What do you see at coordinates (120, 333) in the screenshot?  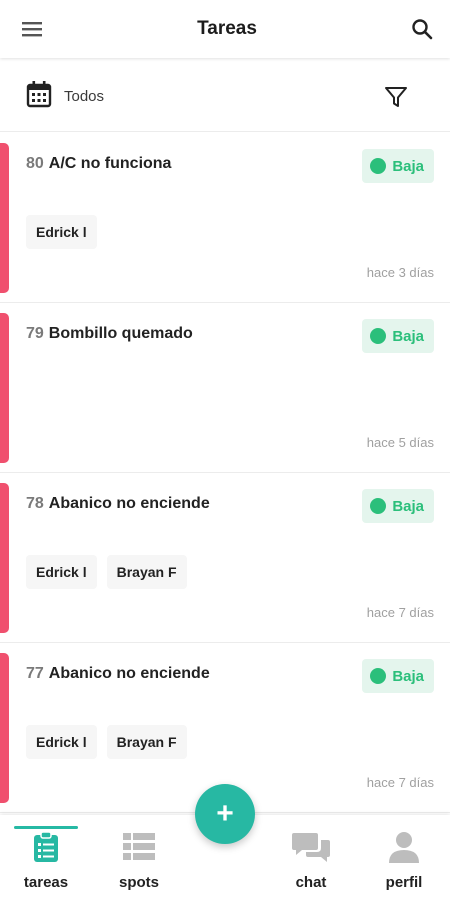 I see `task-name: Bombillo quemado` at bounding box center [120, 333].